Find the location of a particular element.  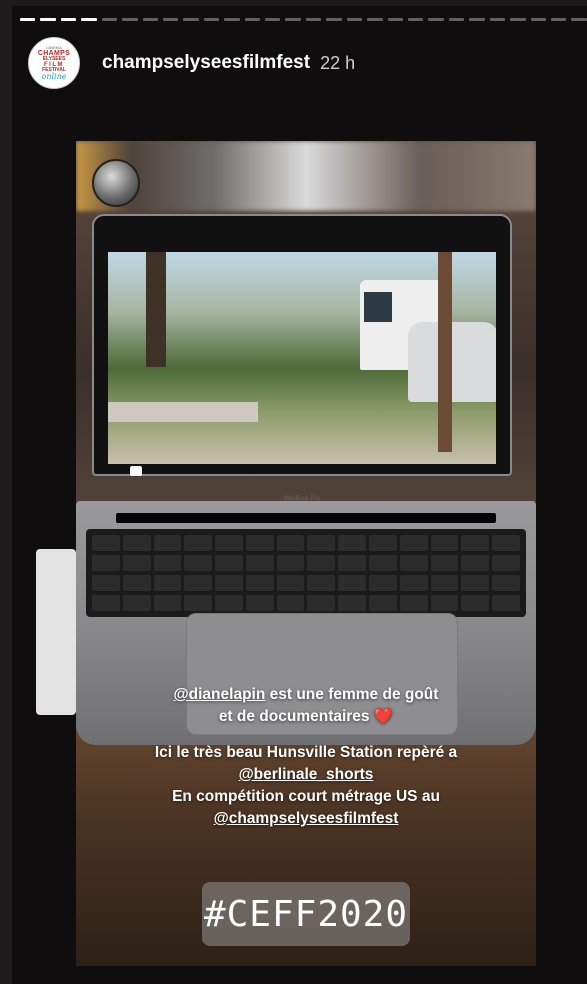

photo-background is located at coordinates (306, 176).